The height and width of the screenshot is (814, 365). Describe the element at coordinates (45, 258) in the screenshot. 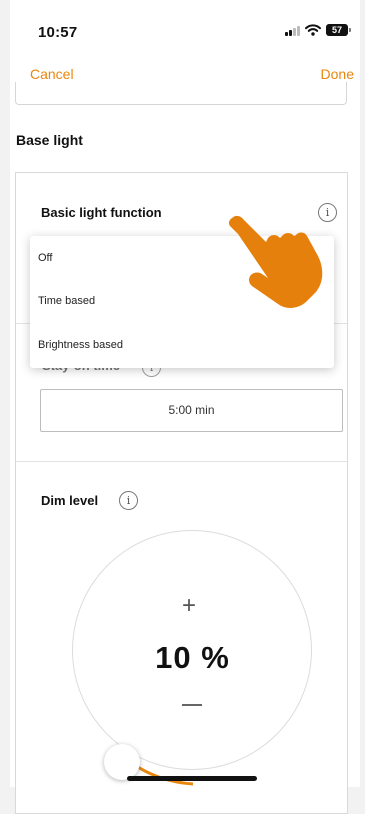

I see `option-off: Off` at that location.